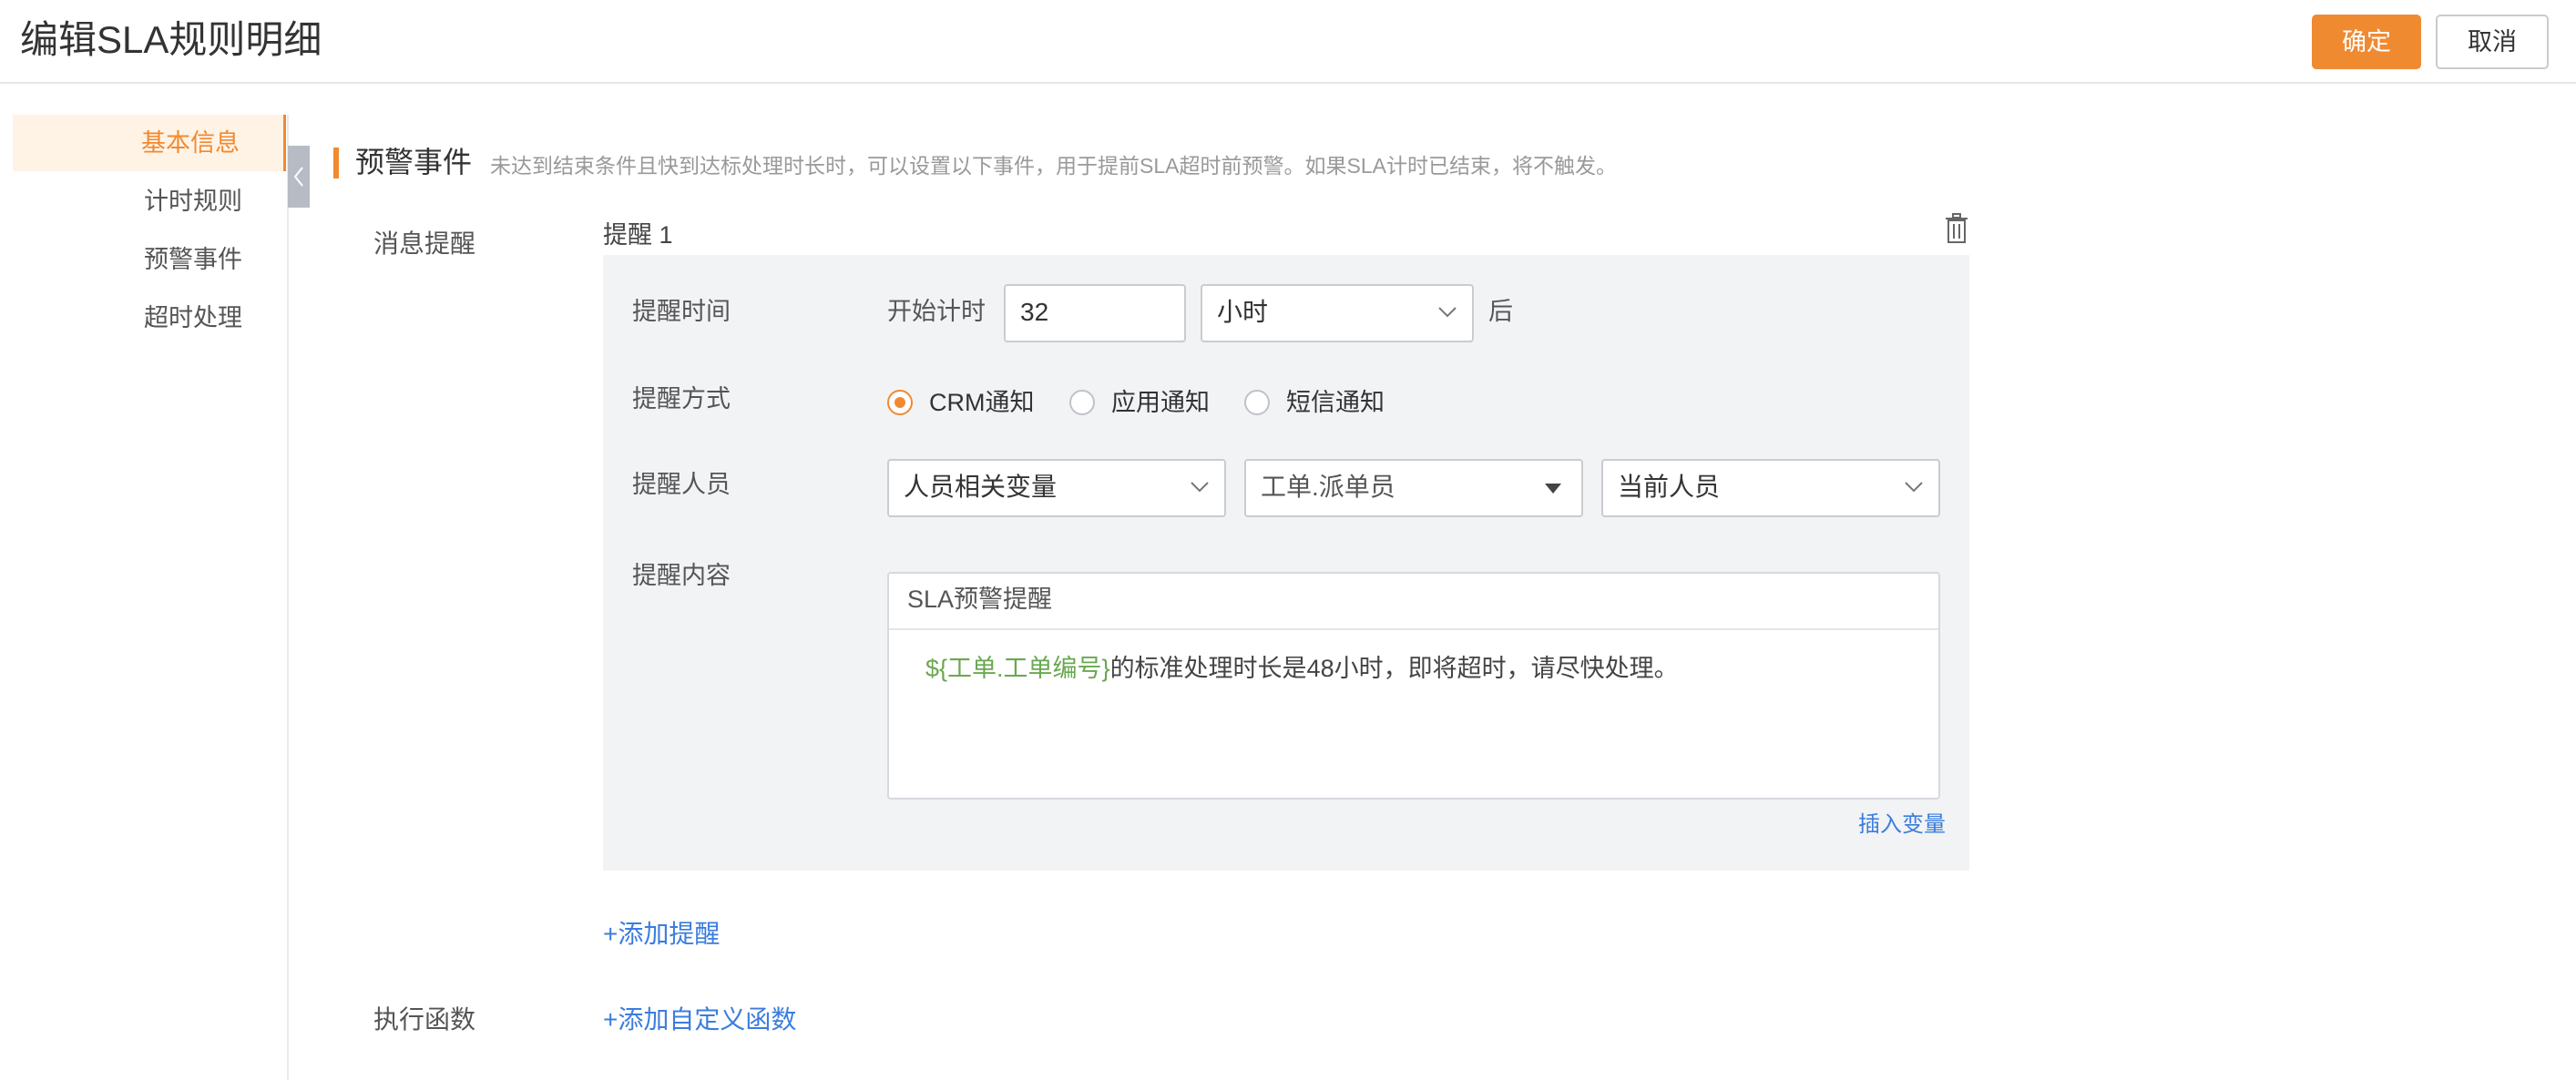 This screenshot has width=2576, height=1080. What do you see at coordinates (2492, 42) in the screenshot?
I see `cancel-button: 取消` at bounding box center [2492, 42].